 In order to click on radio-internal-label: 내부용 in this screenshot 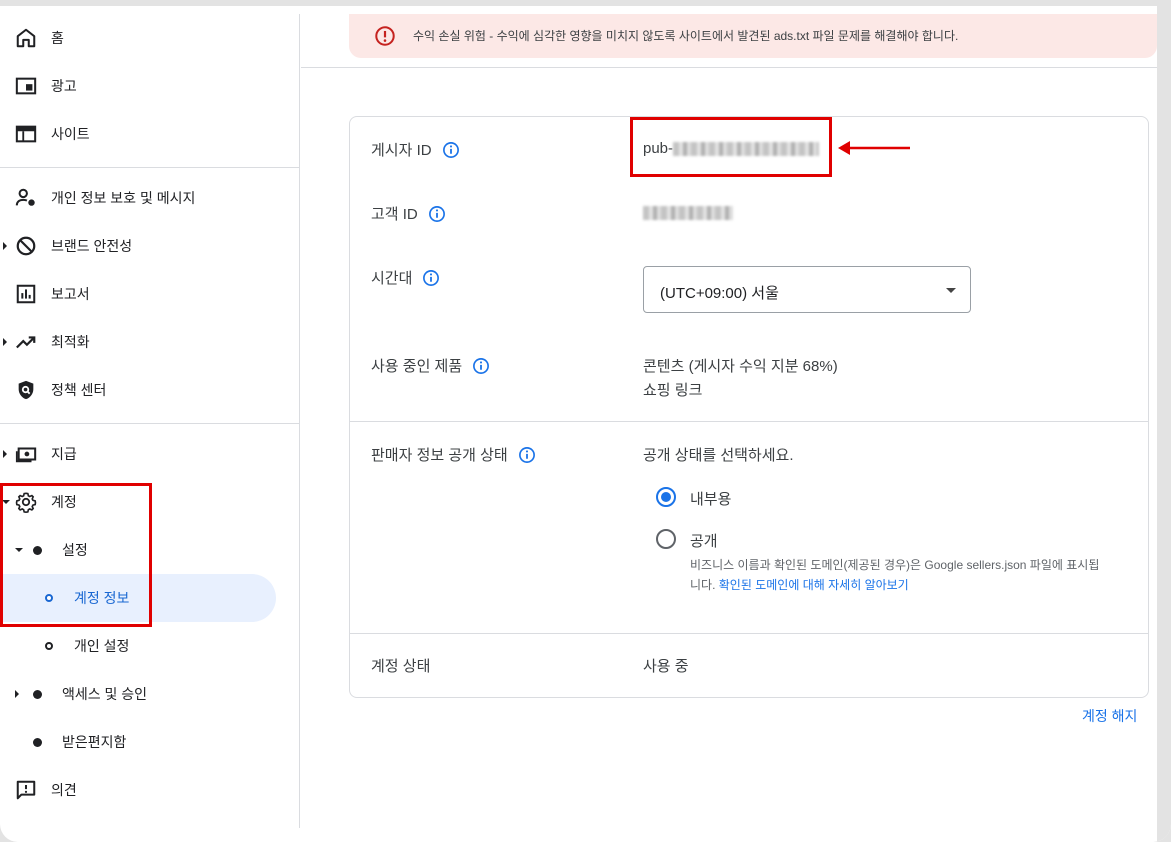, I will do `click(710, 498)`.